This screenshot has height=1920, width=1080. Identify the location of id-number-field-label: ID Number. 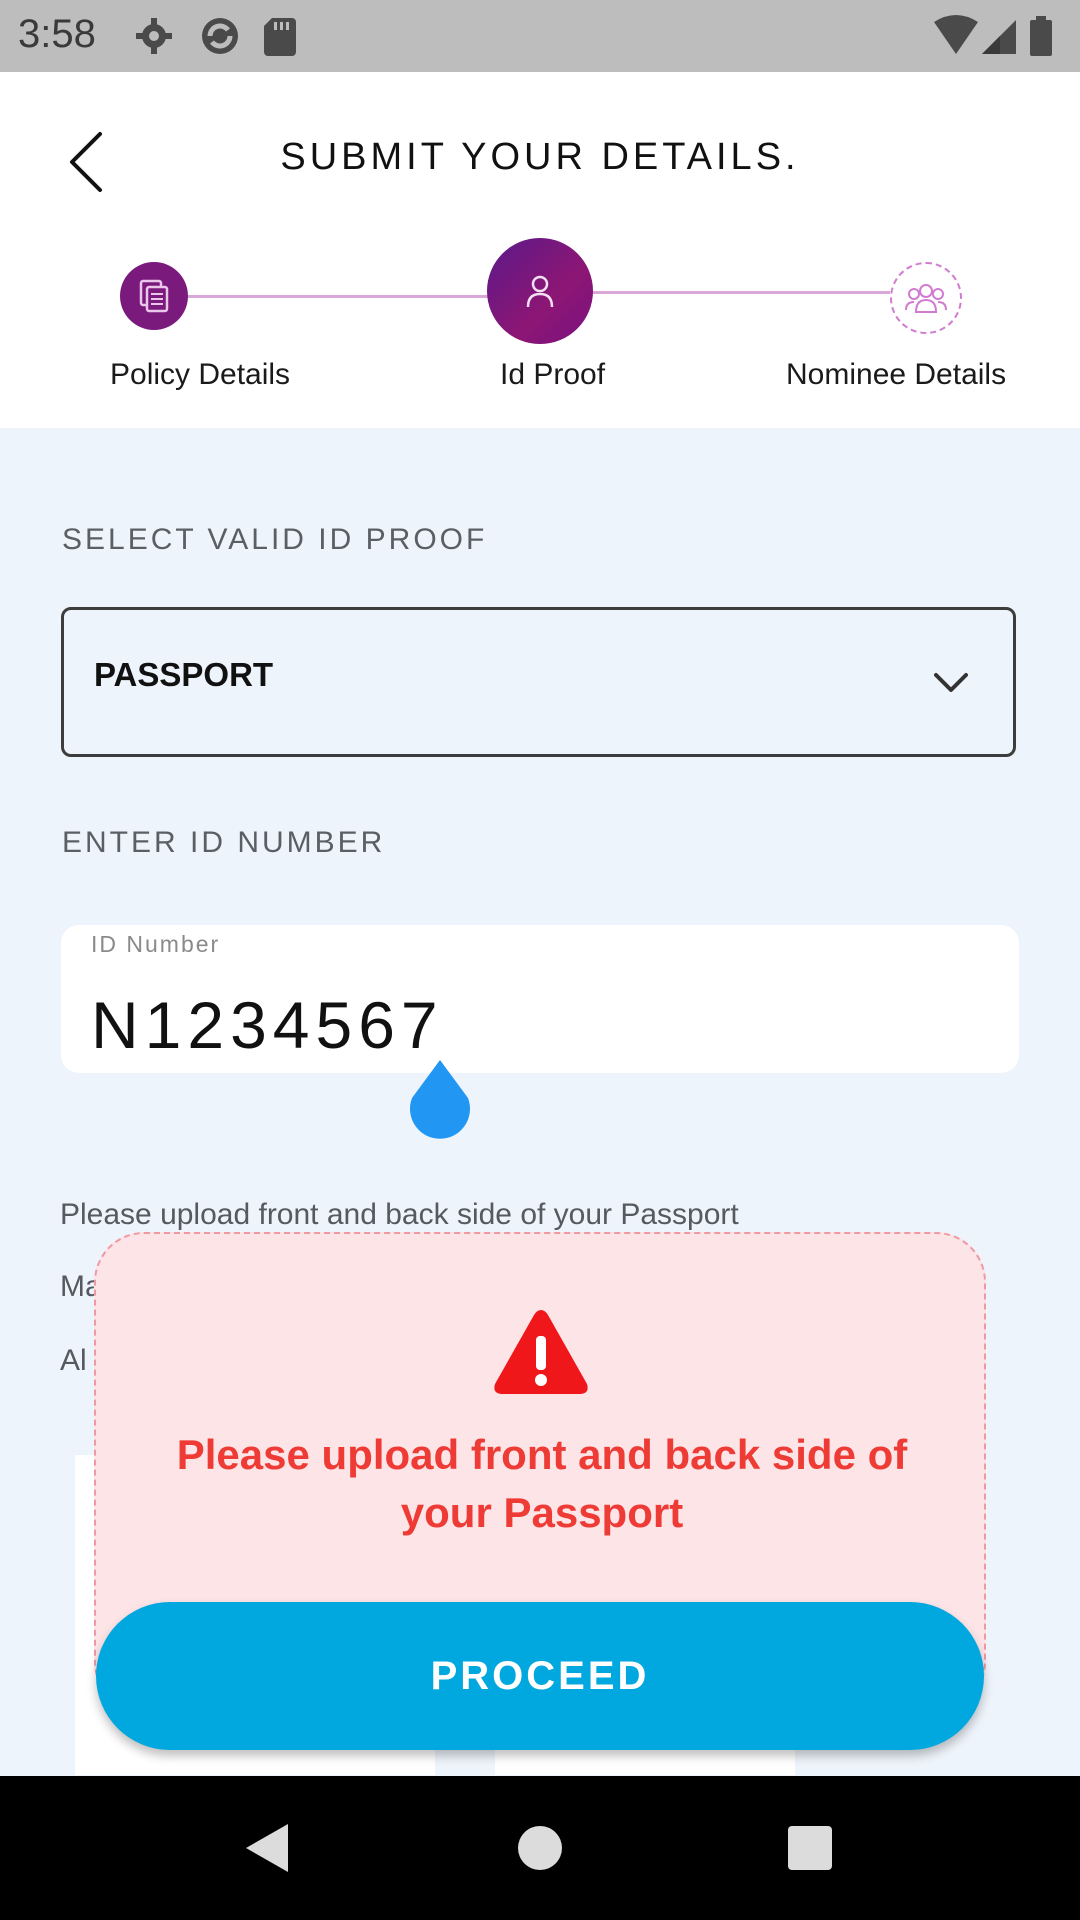
(156, 944).